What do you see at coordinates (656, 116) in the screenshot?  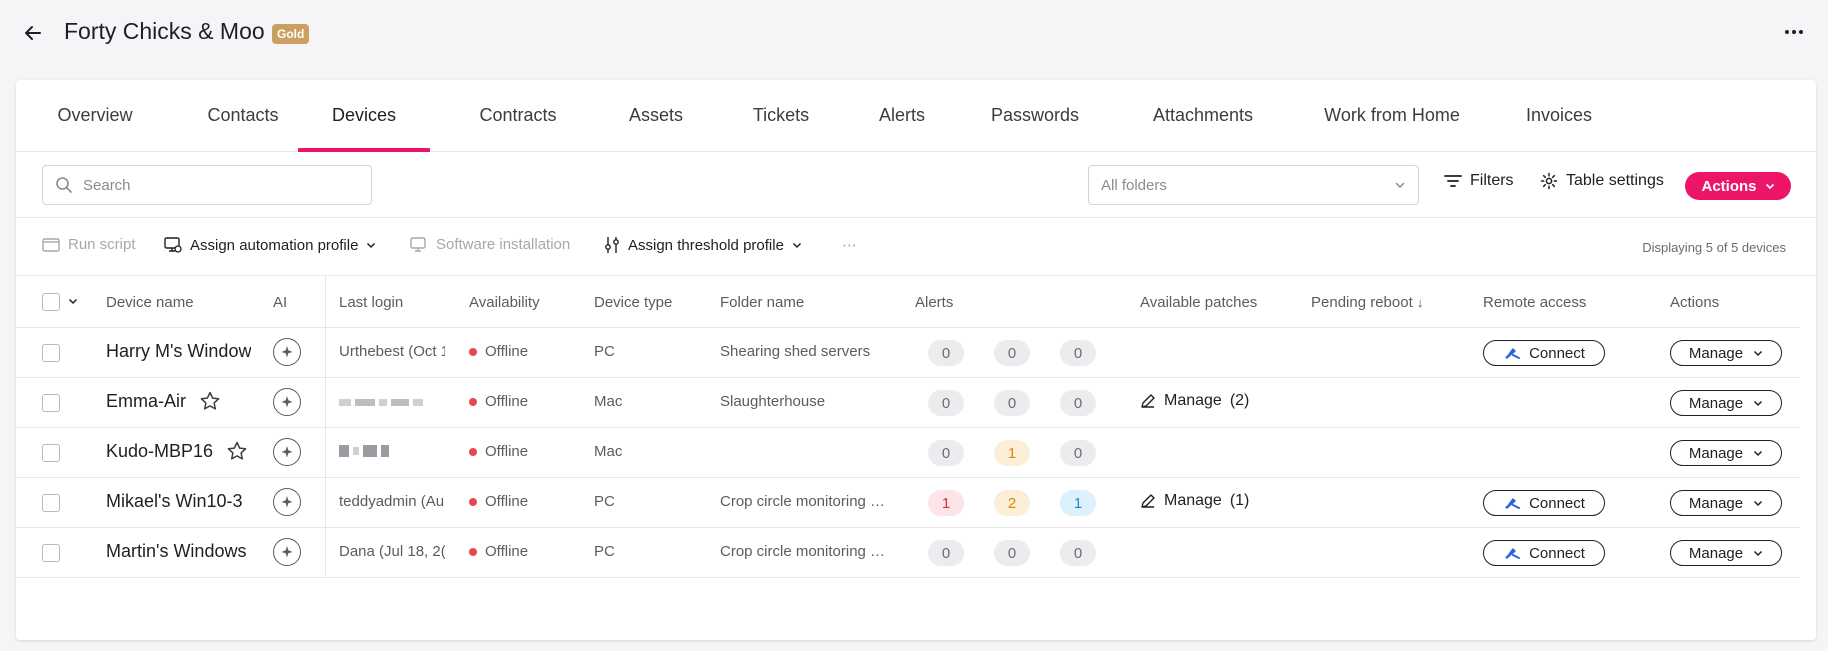 I see `tab-assets: Assets` at bounding box center [656, 116].